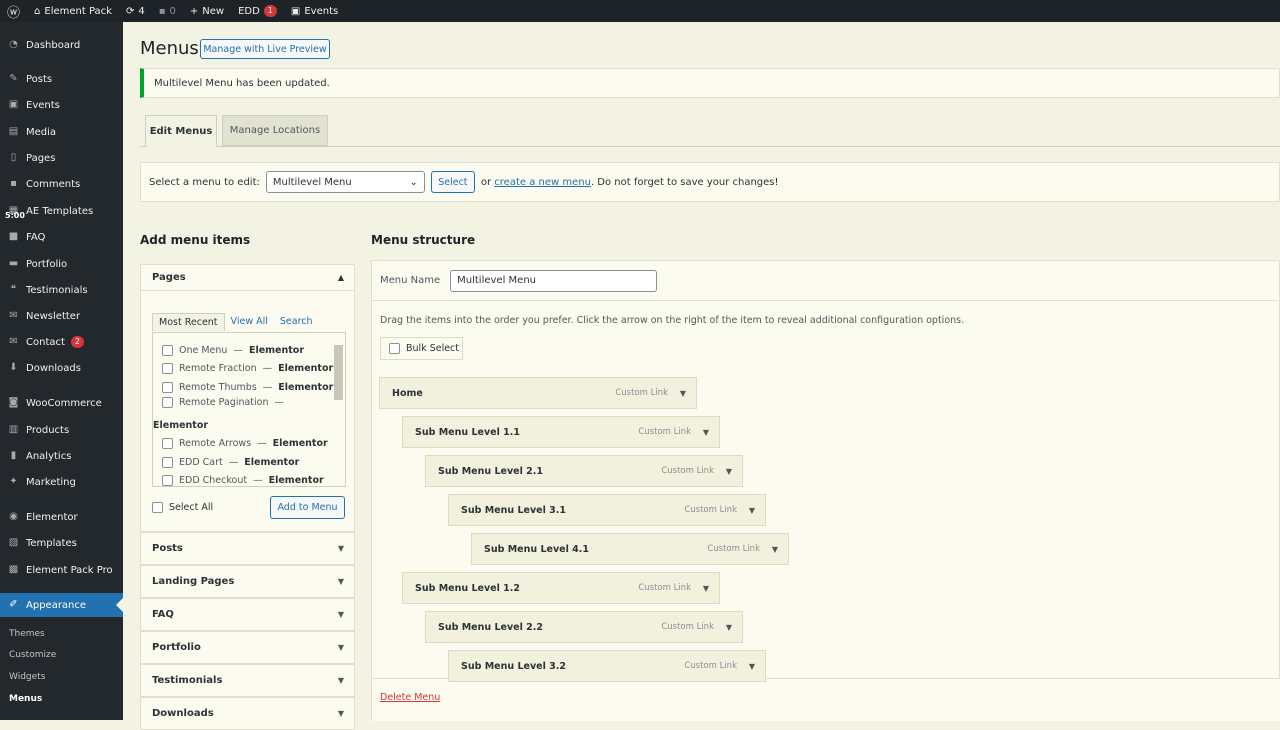  Describe the element at coordinates (538, 393) in the screenshot. I see `menu-item: Home Custom Link ▼` at that location.